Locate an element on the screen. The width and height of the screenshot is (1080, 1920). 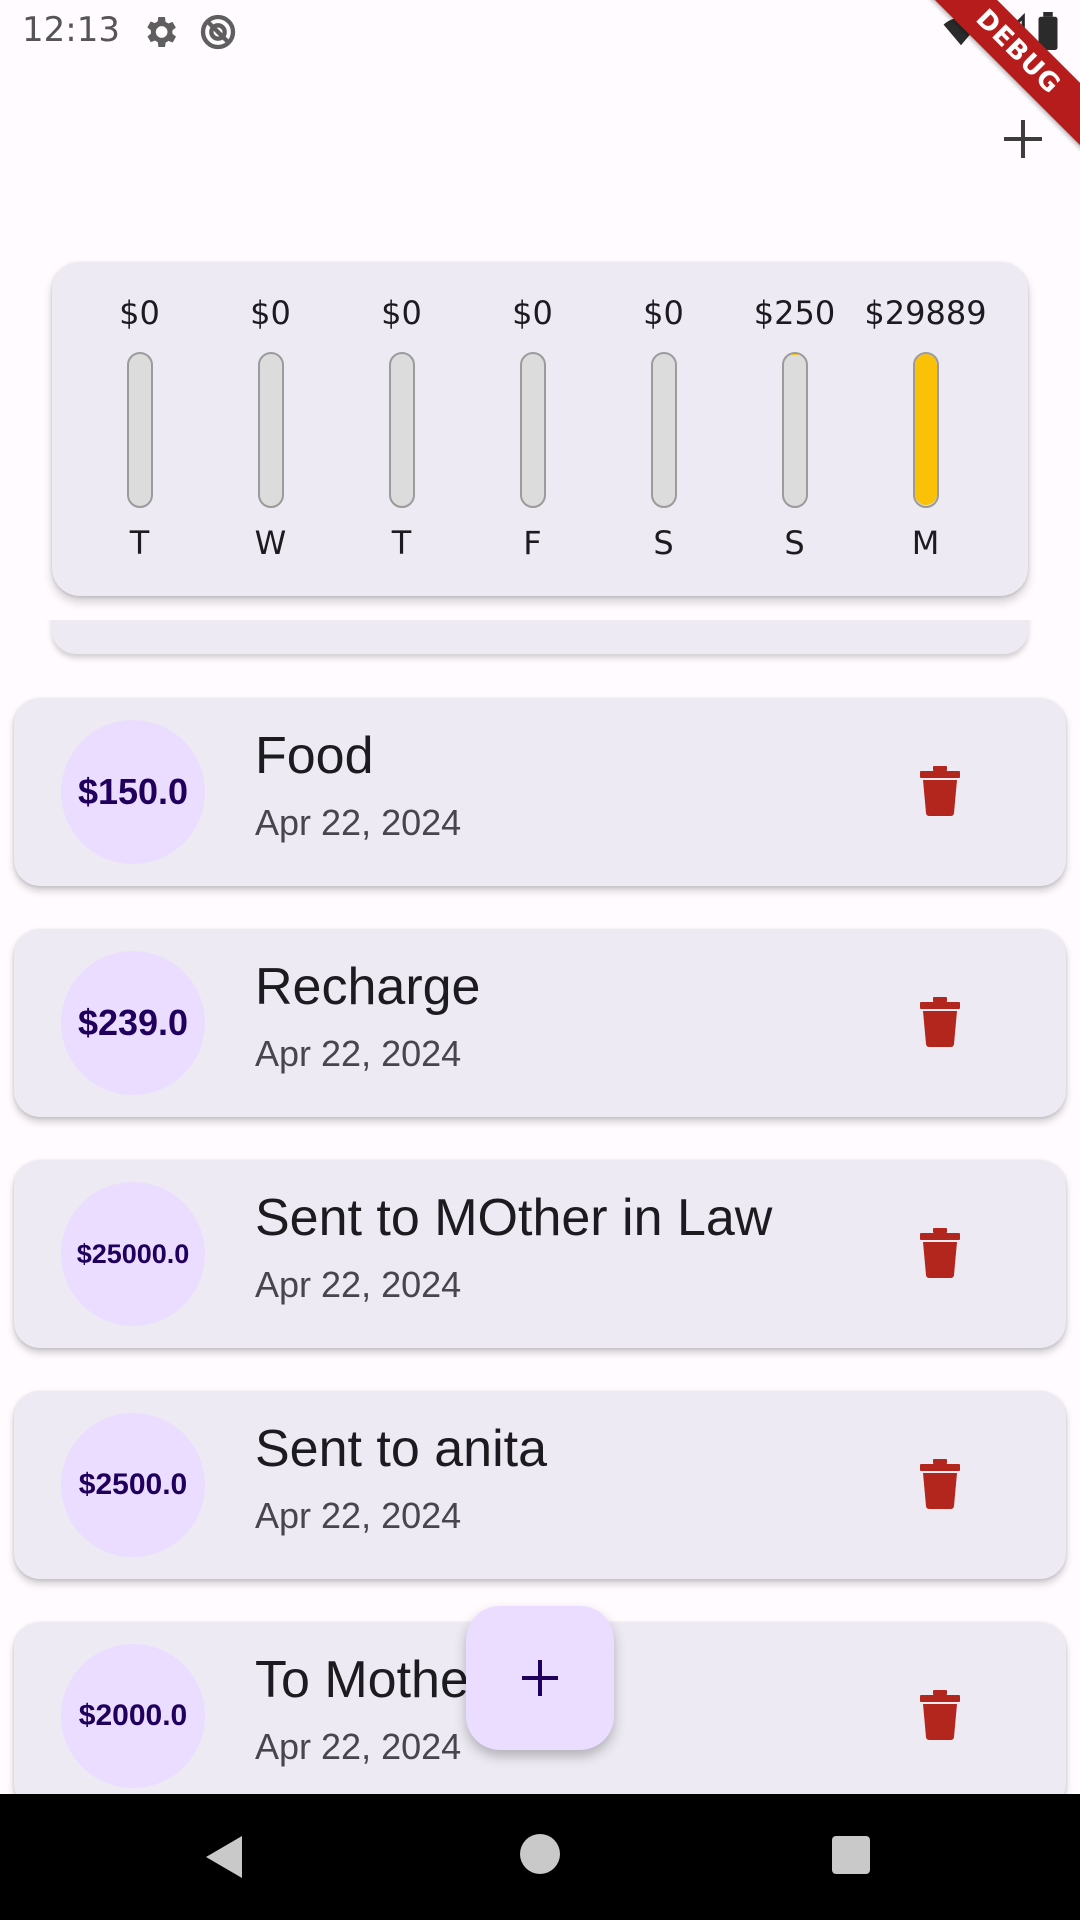
transaction-title: Recharge is located at coordinates (368, 987).